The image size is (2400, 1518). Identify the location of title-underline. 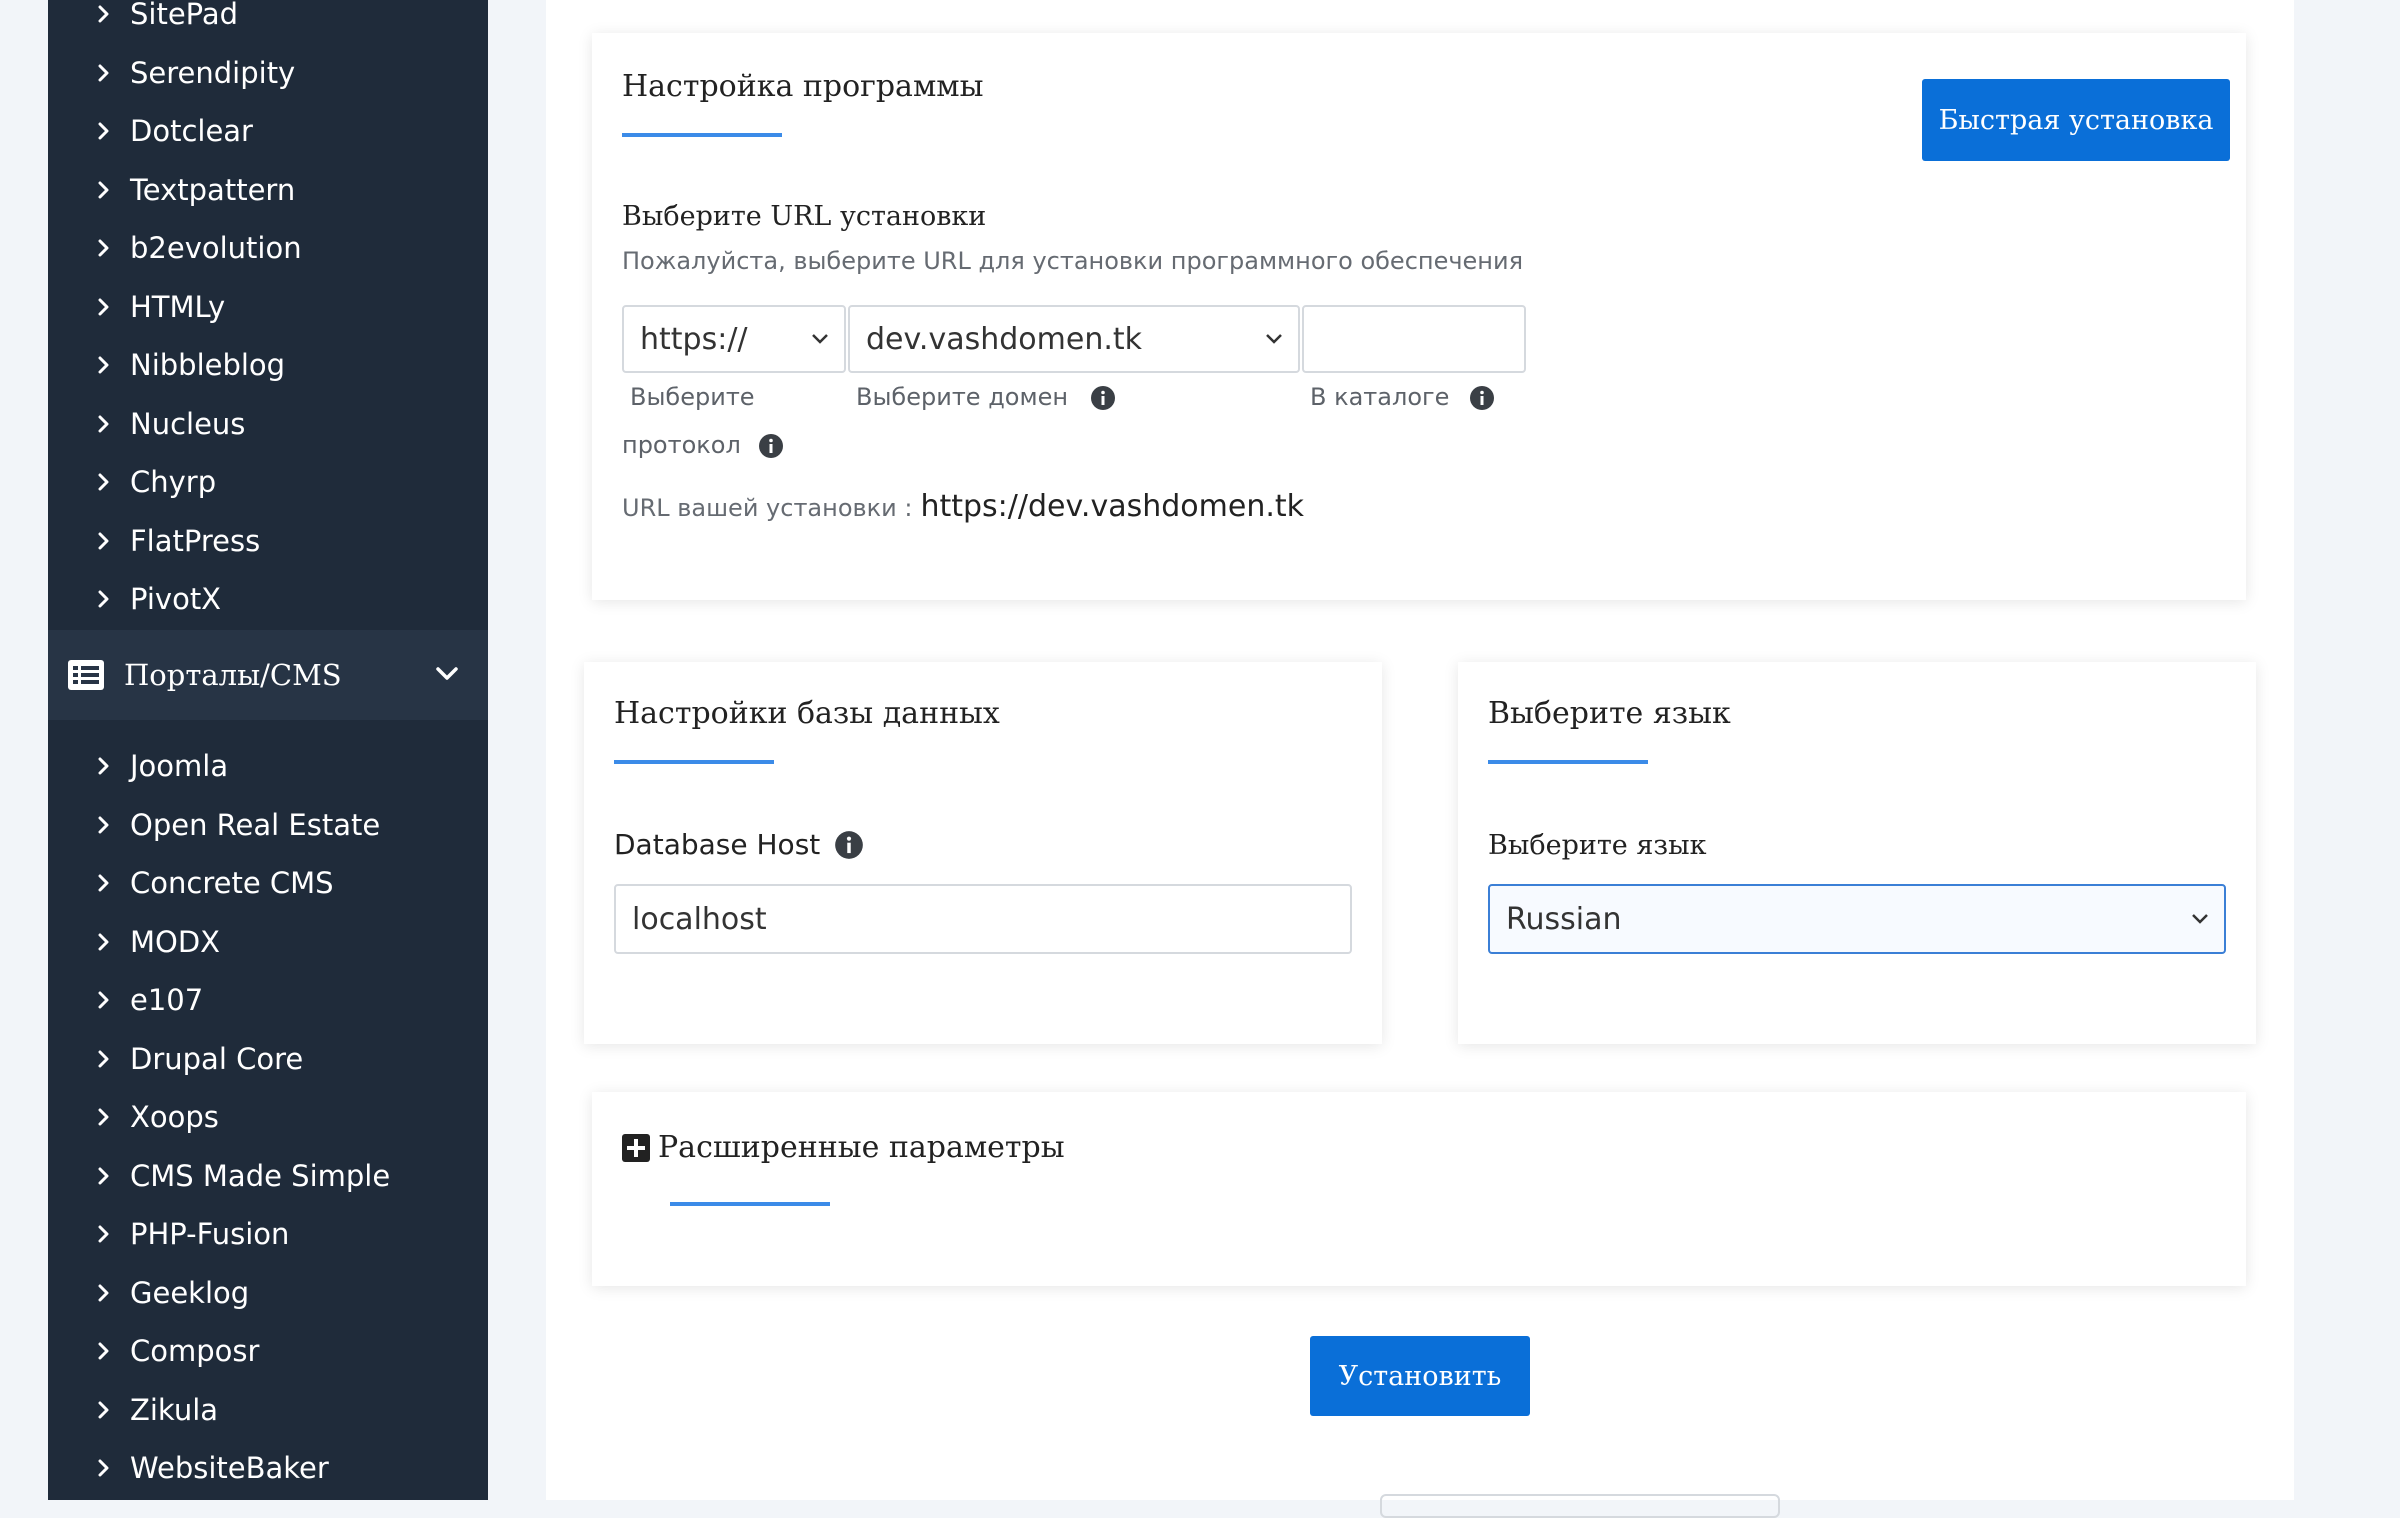
(694, 762).